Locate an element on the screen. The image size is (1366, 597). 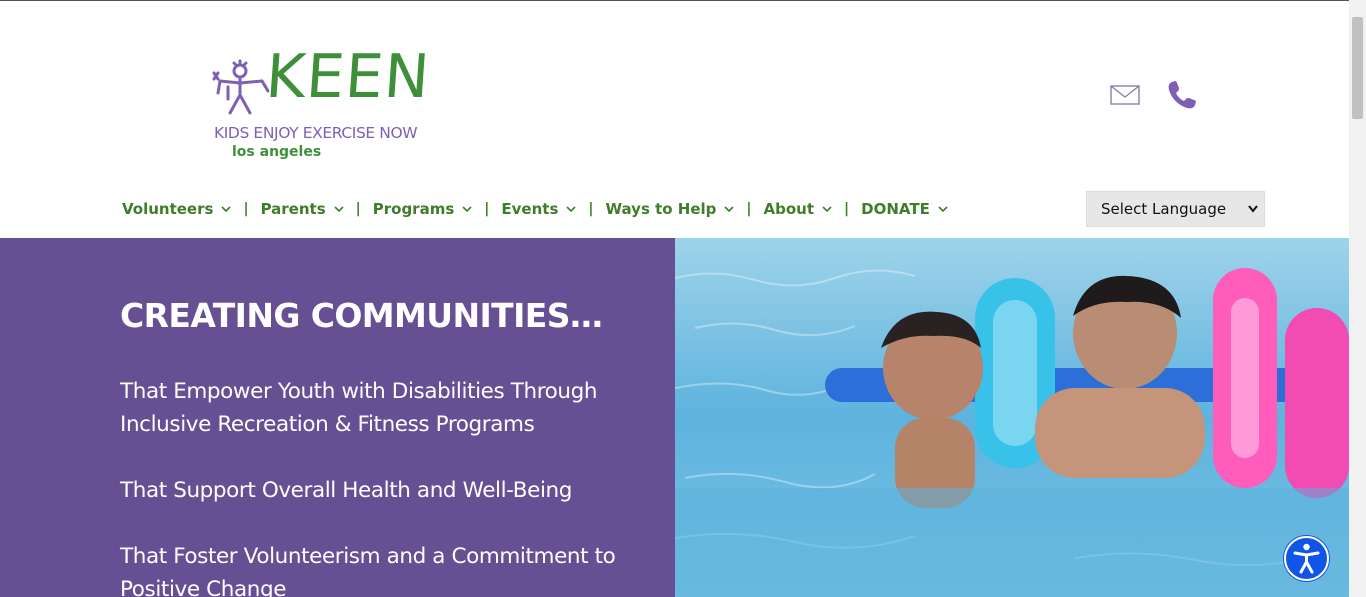
keen-logo: KEEN KIDS ENJOY EXERCISE NOW los angeles is located at coordinates (330, 104).